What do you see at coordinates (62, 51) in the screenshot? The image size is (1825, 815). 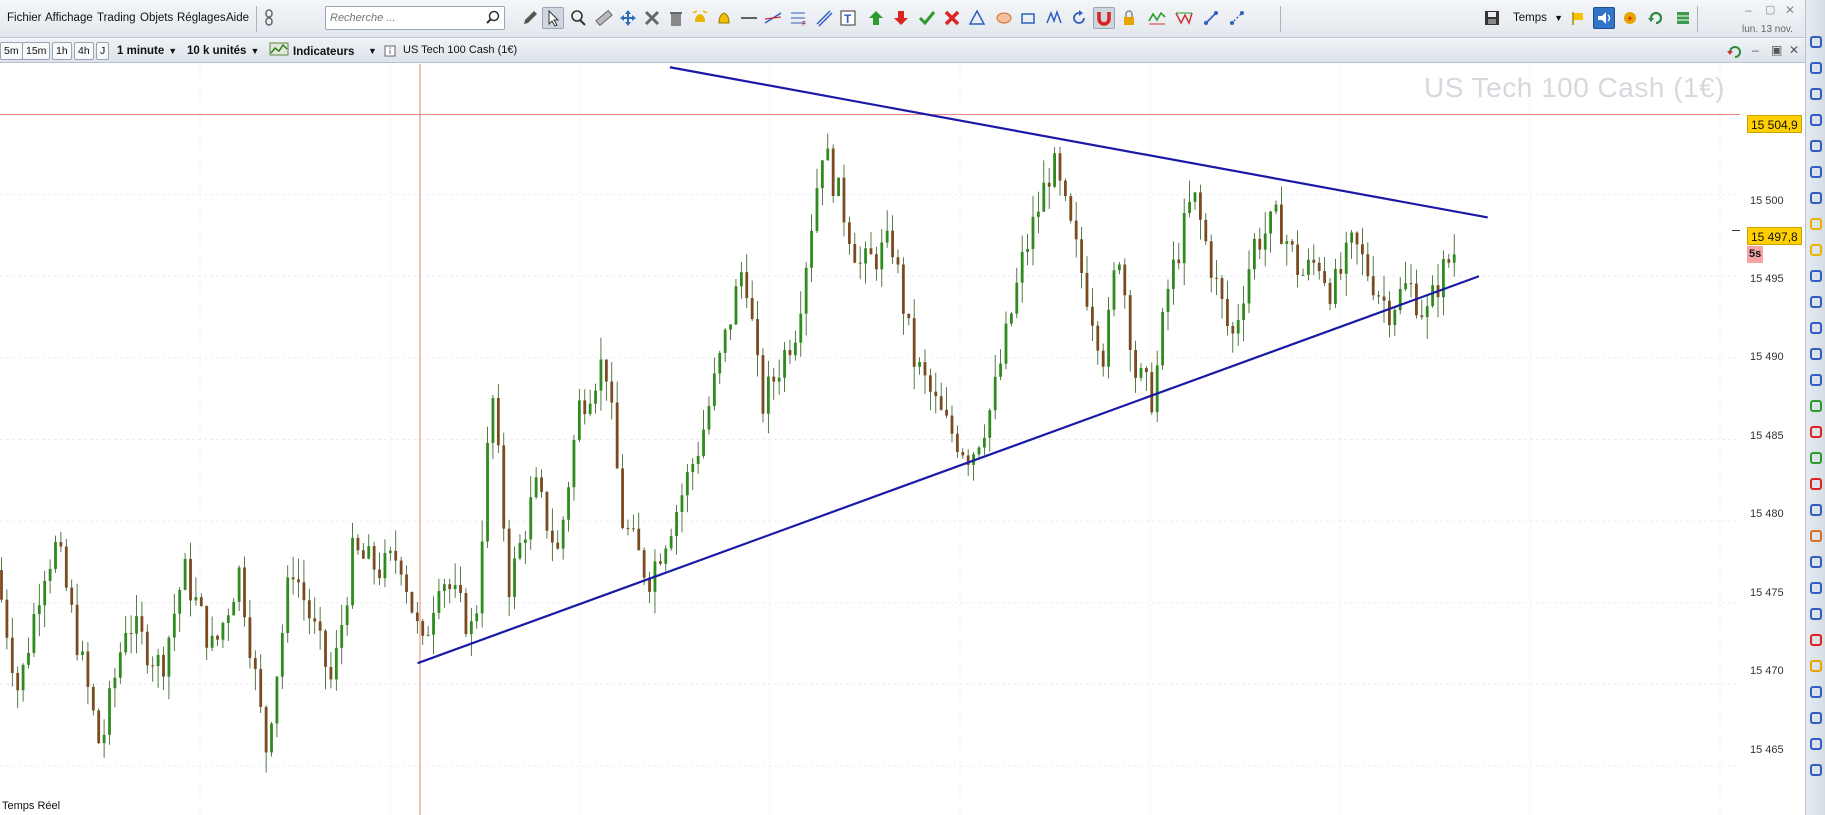 I see `timeframe-1h: 1h` at bounding box center [62, 51].